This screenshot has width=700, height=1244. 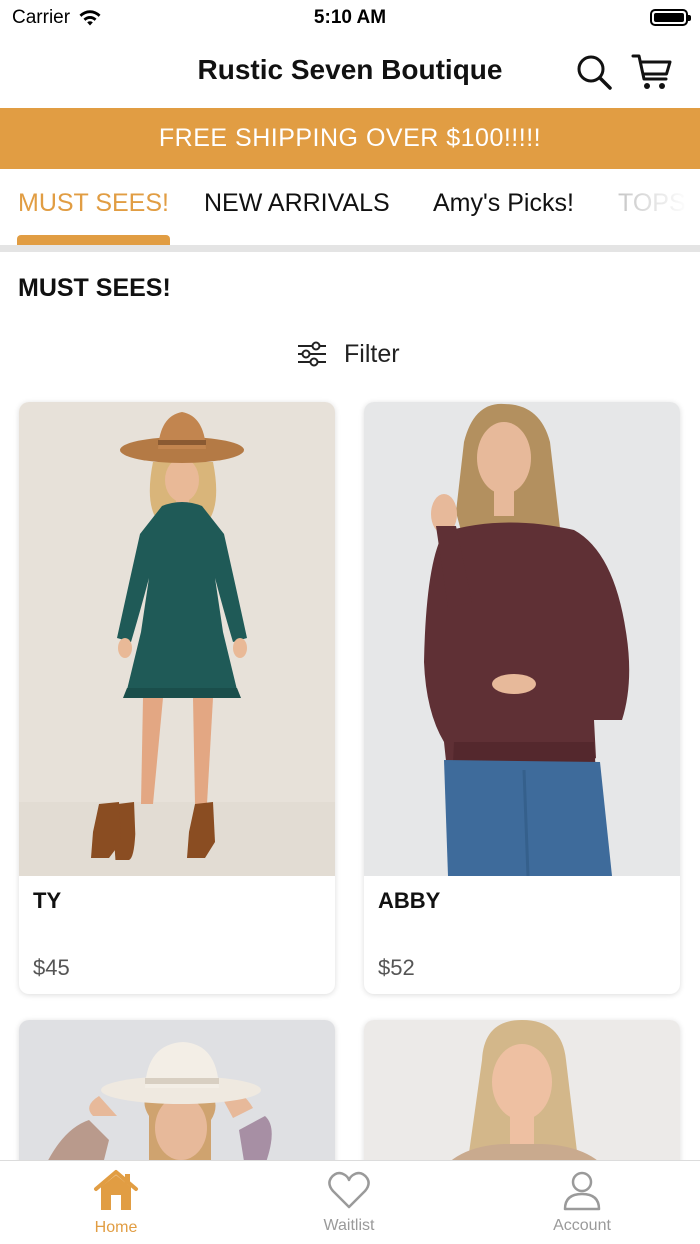 I want to click on filter-label: Filter, so click(x=372, y=353).